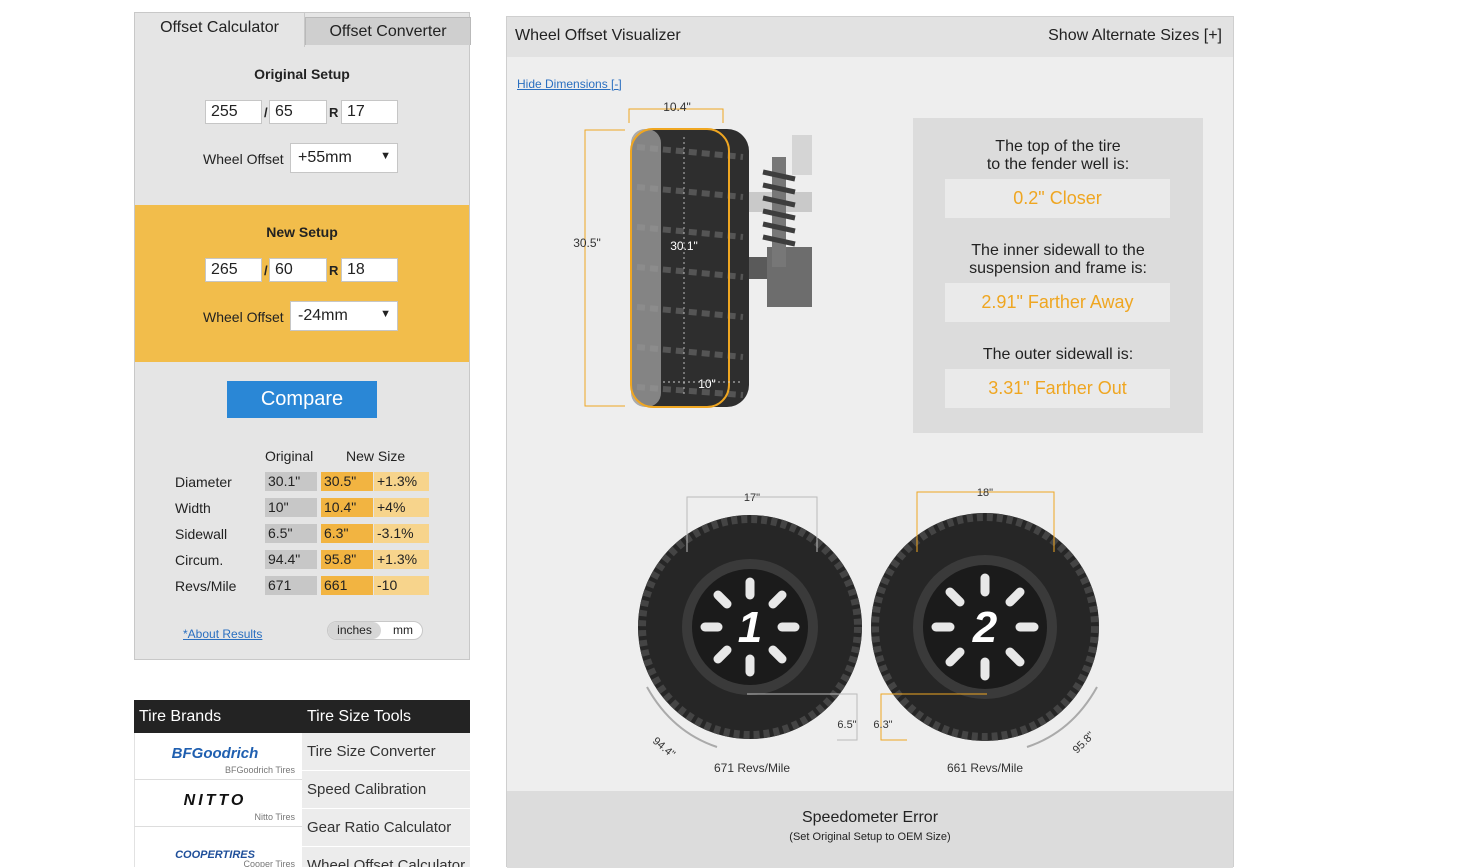 This screenshot has width=1475, height=868. I want to click on compare-button: Compare, so click(302, 399).